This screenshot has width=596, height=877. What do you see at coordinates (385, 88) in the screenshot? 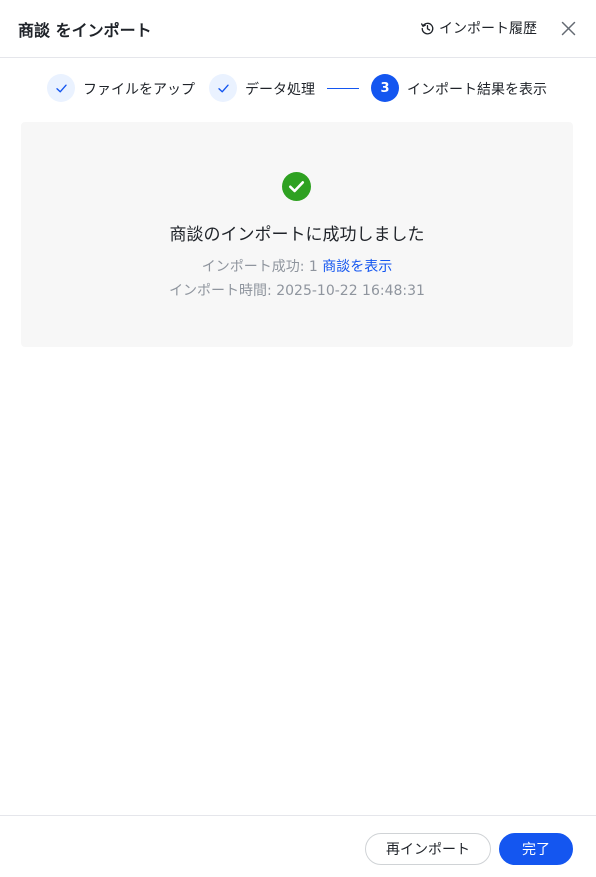
I see `step-3-indicator: 3` at bounding box center [385, 88].